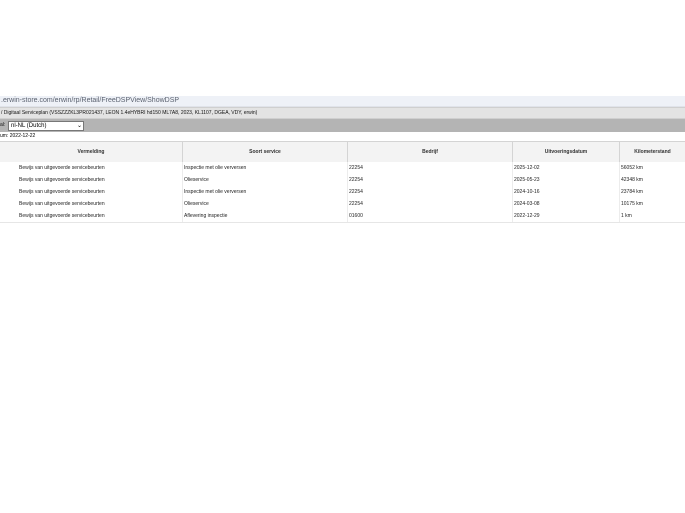 Image resolution: width=685 pixels, height=513 pixels. Describe the element at coordinates (429, 216) in the screenshot. I see `cell-bedrijf: 01600` at that location.